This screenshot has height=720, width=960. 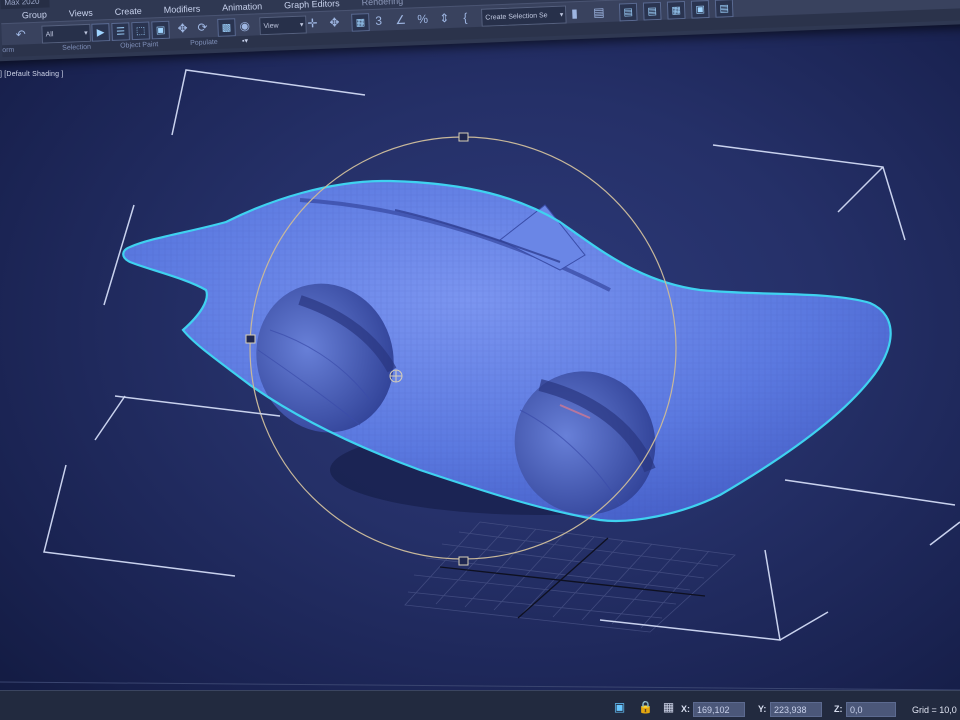 What do you see at coordinates (860, 189) in the screenshot?
I see `bracket-top-right-diag` at bounding box center [860, 189].